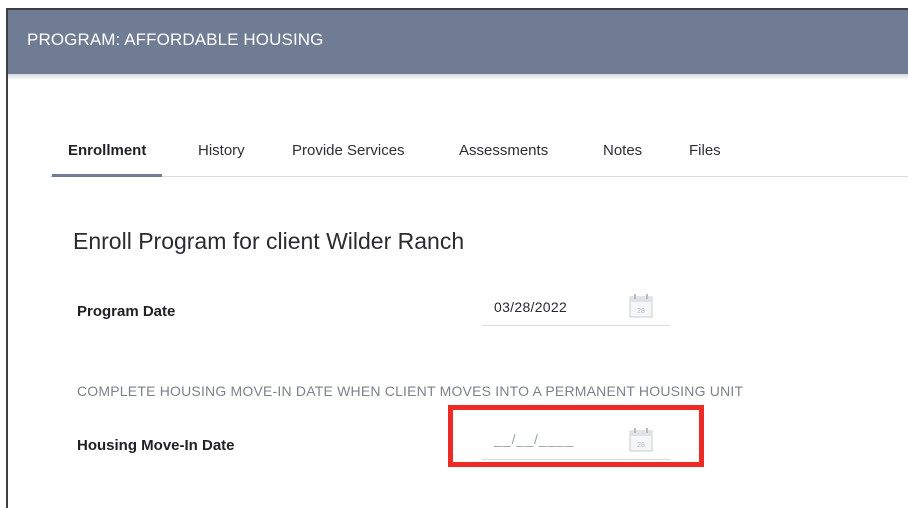  What do you see at coordinates (530, 307) in the screenshot?
I see `program-date-value: 03/28/2022` at bounding box center [530, 307].